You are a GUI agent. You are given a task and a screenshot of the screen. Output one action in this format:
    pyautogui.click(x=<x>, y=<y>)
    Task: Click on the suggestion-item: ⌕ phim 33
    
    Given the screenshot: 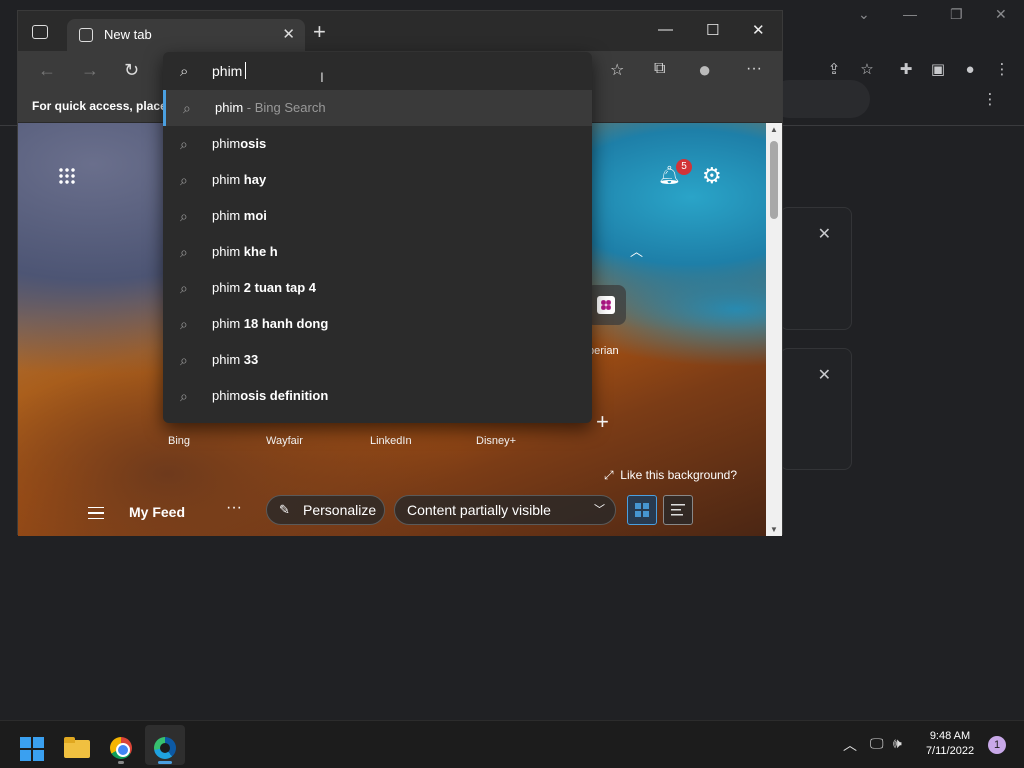 What is the action you would take?
    pyautogui.click(x=377, y=360)
    